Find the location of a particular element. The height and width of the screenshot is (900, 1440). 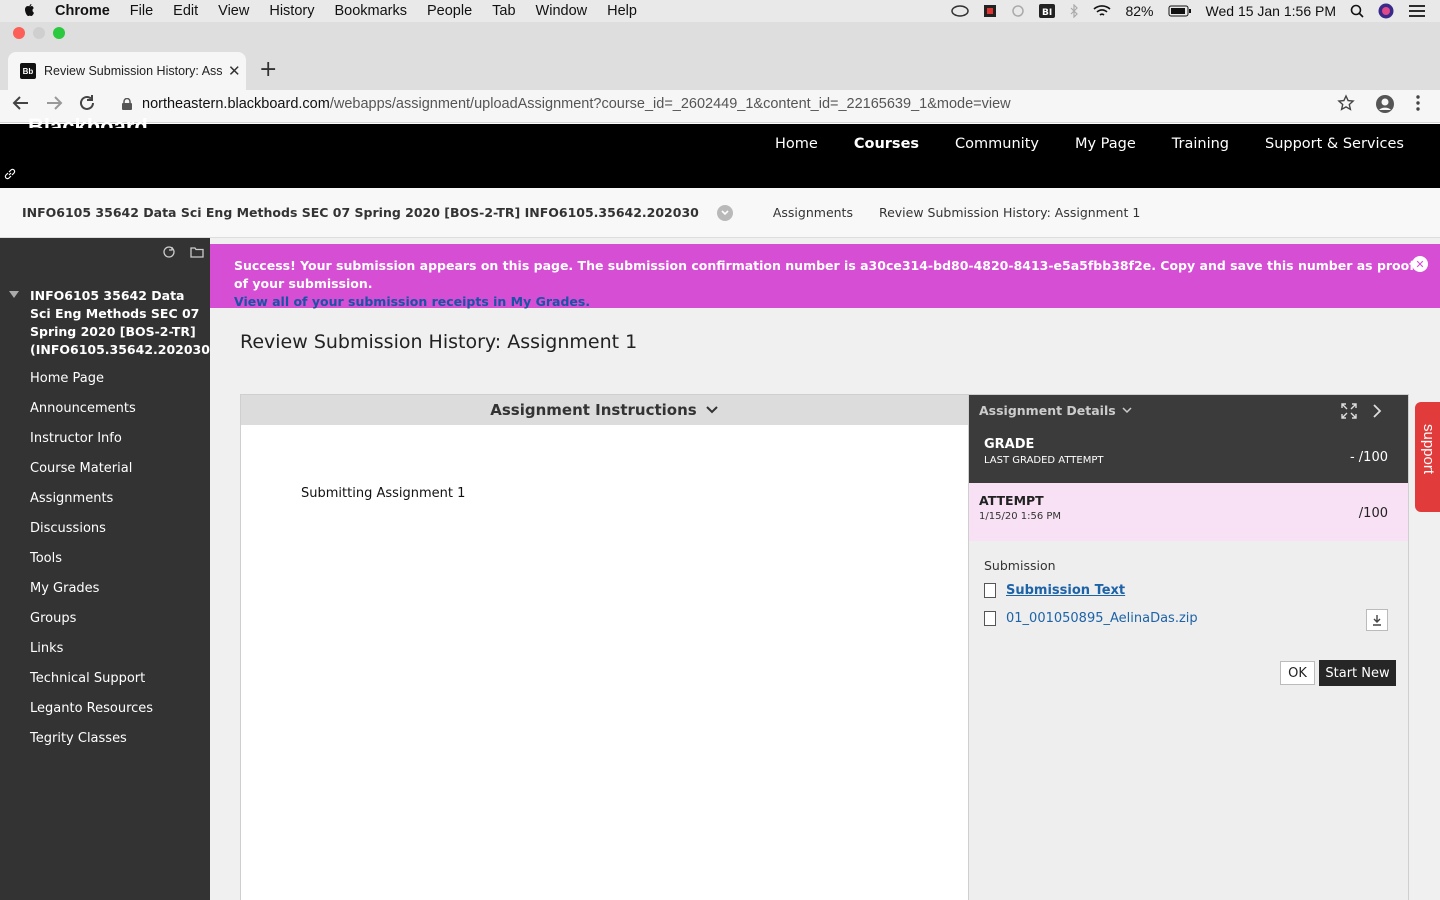

sync-icon is located at coordinates (1018, 11).